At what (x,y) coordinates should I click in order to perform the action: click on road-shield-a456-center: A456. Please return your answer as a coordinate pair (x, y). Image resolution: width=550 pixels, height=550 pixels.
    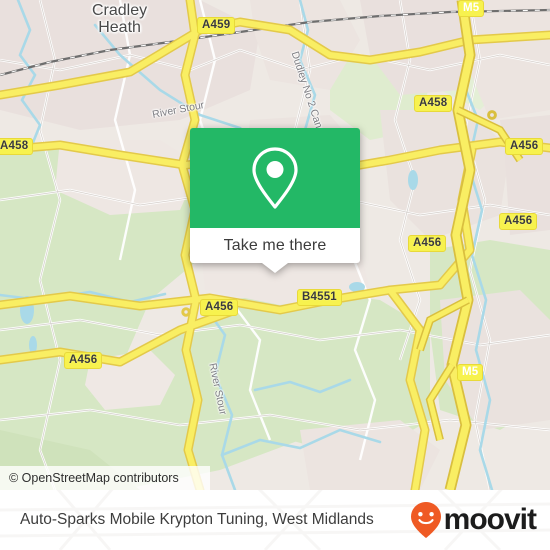
    Looking at the image, I should click on (219, 307).